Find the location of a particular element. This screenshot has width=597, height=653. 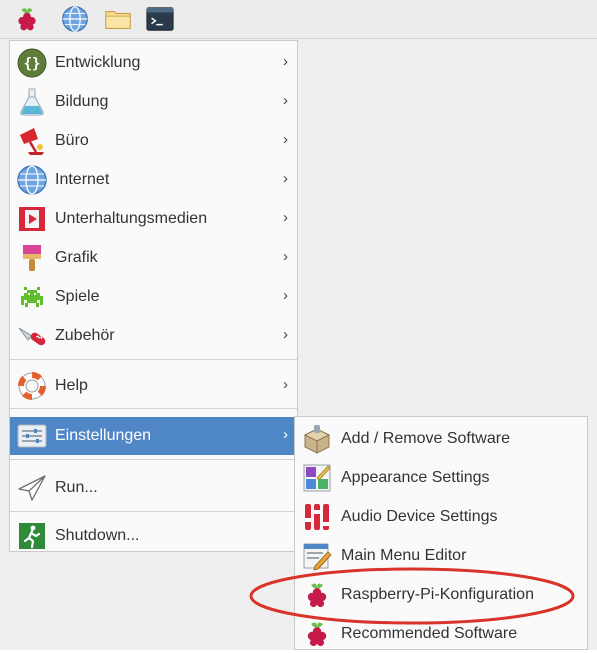

menu-item-label: Zubehör is located at coordinates (85, 335).